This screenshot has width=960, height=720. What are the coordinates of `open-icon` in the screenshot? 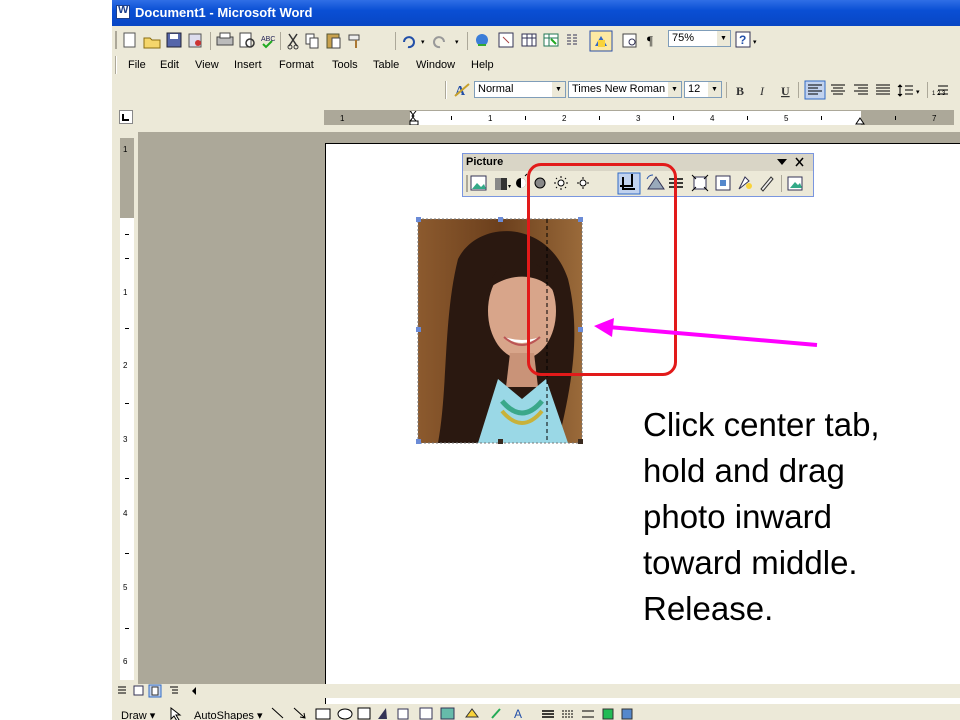 It's located at (152, 43).